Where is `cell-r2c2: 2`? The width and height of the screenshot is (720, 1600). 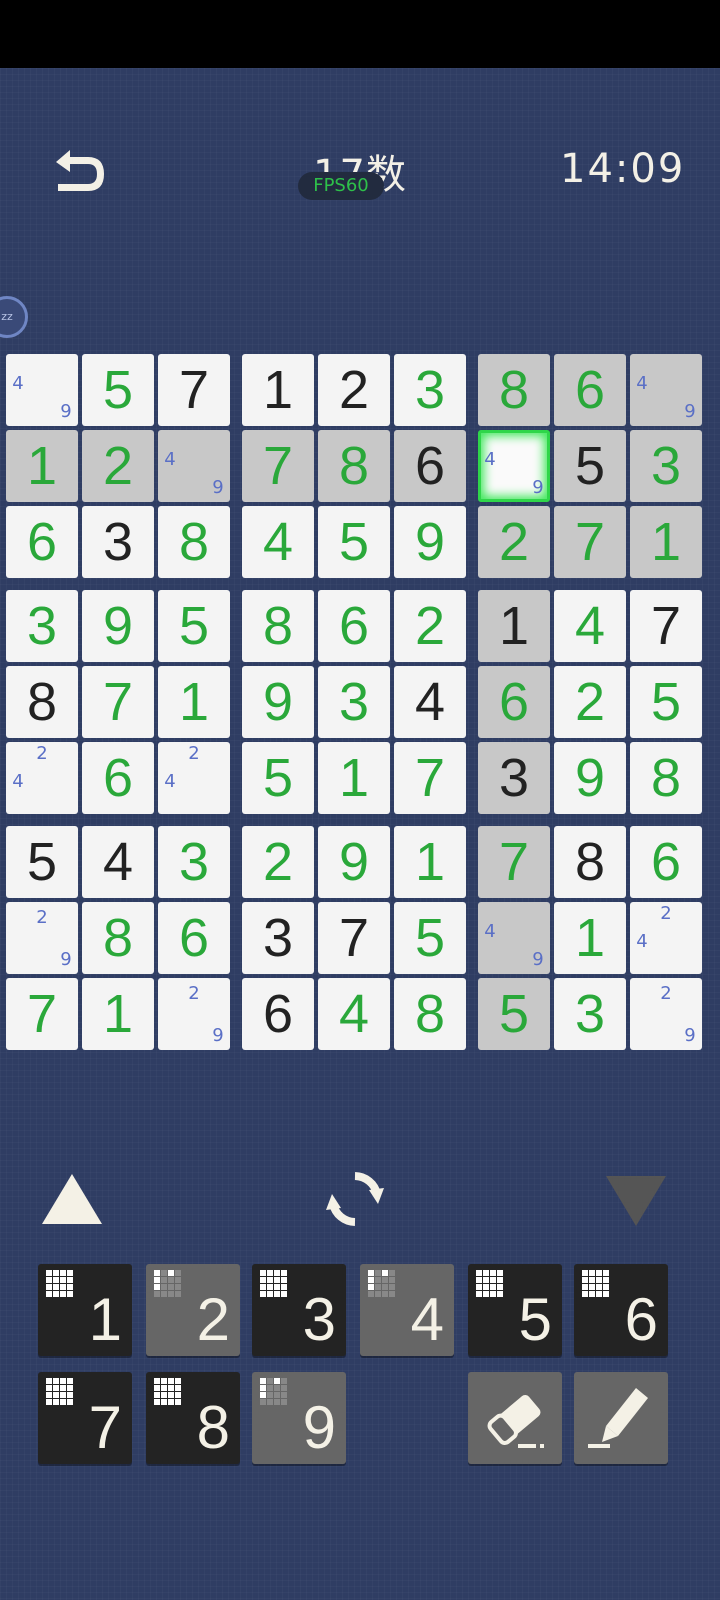 cell-r2c2: 2 is located at coordinates (118, 466).